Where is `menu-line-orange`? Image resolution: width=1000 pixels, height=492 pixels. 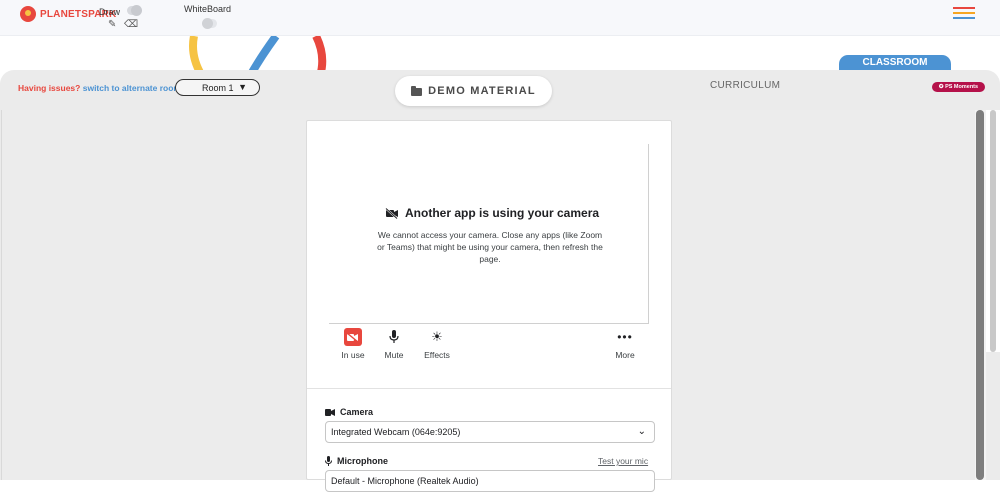
menu-line-orange is located at coordinates (964, 13).